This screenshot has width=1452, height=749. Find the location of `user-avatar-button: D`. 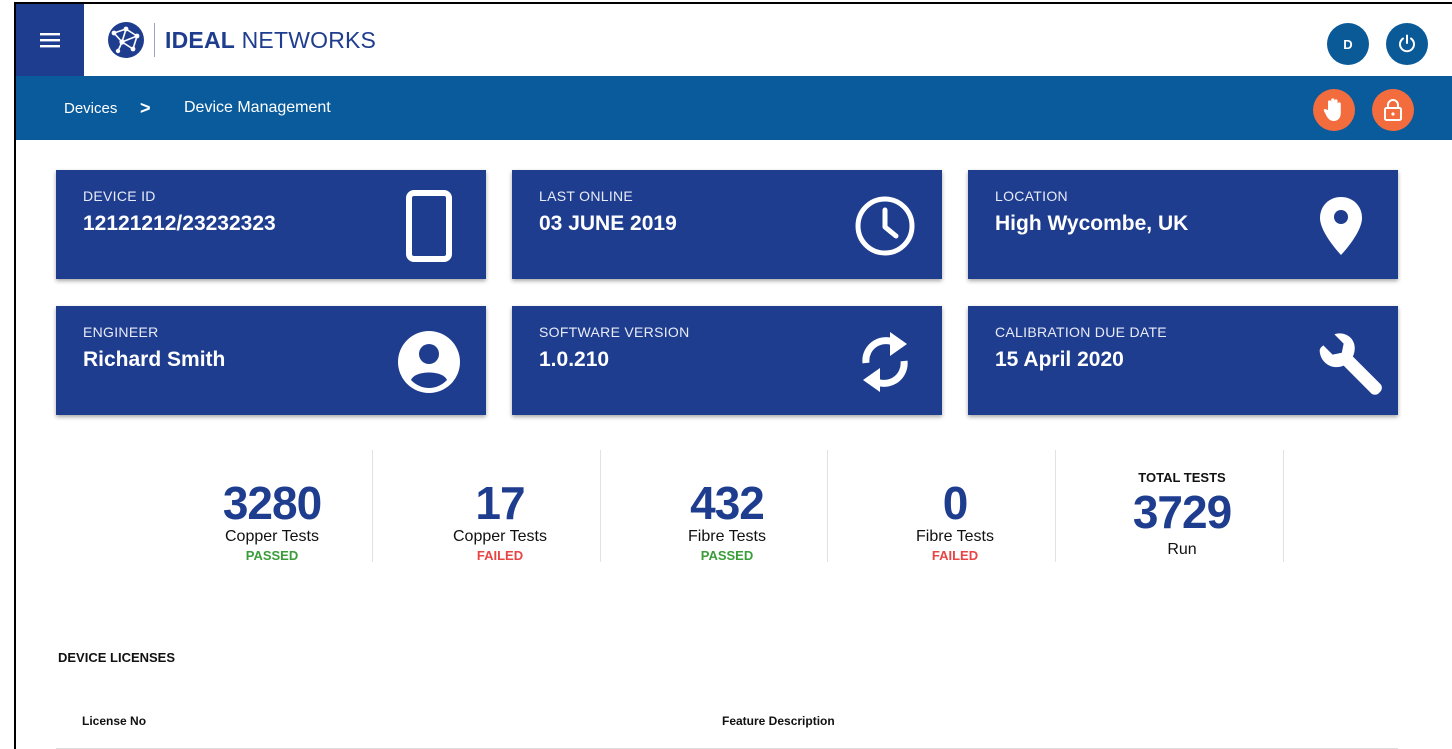

user-avatar-button: D is located at coordinates (1348, 44).